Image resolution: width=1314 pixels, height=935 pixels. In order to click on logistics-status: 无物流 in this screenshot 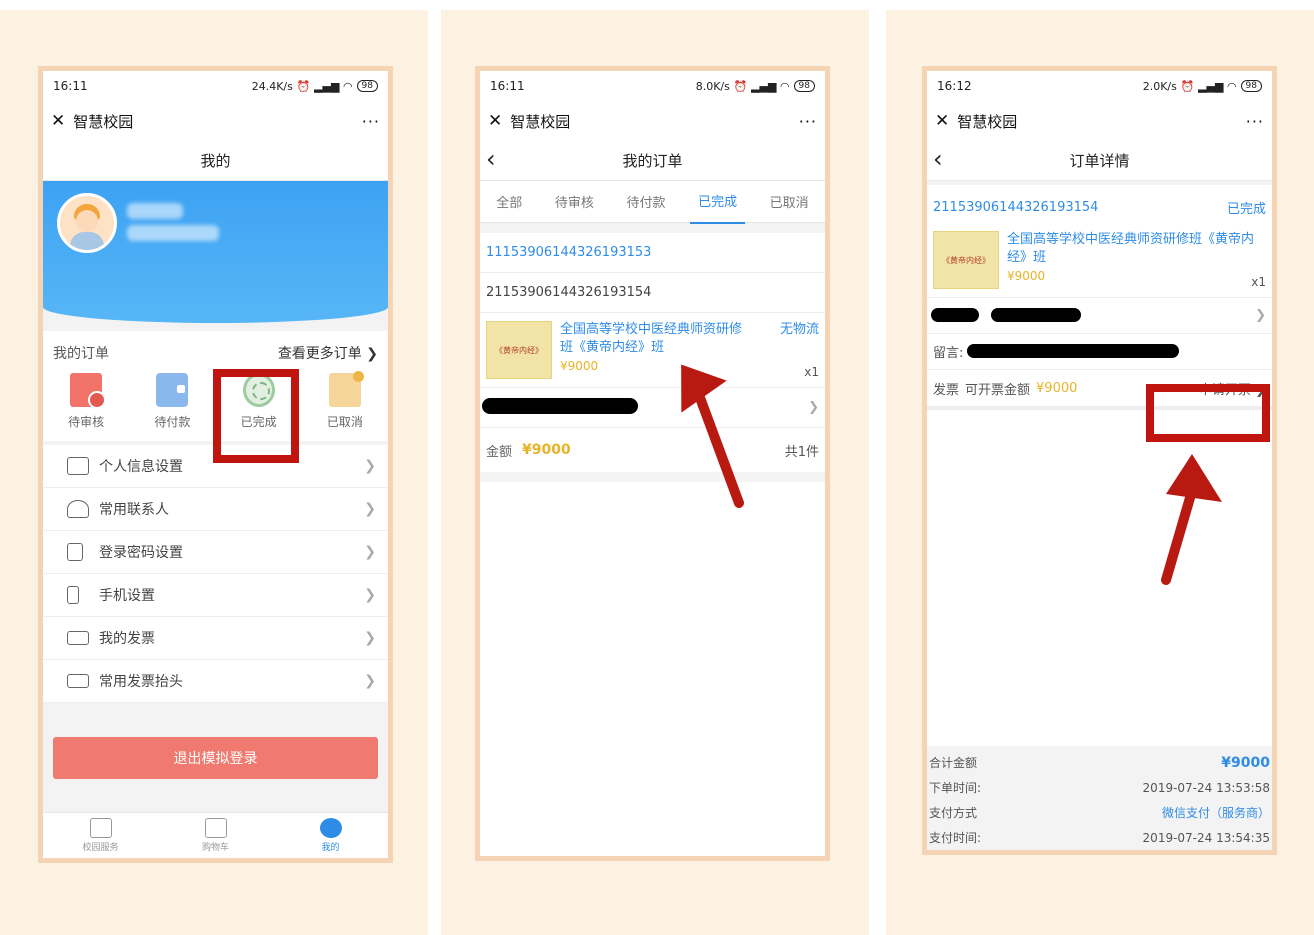, I will do `click(799, 329)`.